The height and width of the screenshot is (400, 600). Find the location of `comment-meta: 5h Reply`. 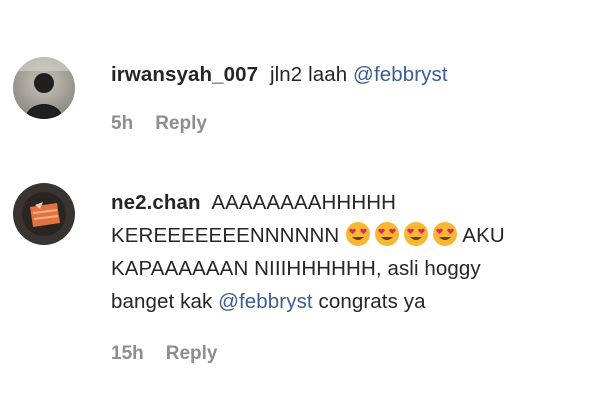

comment-meta: 5h Reply is located at coordinates (170, 124).